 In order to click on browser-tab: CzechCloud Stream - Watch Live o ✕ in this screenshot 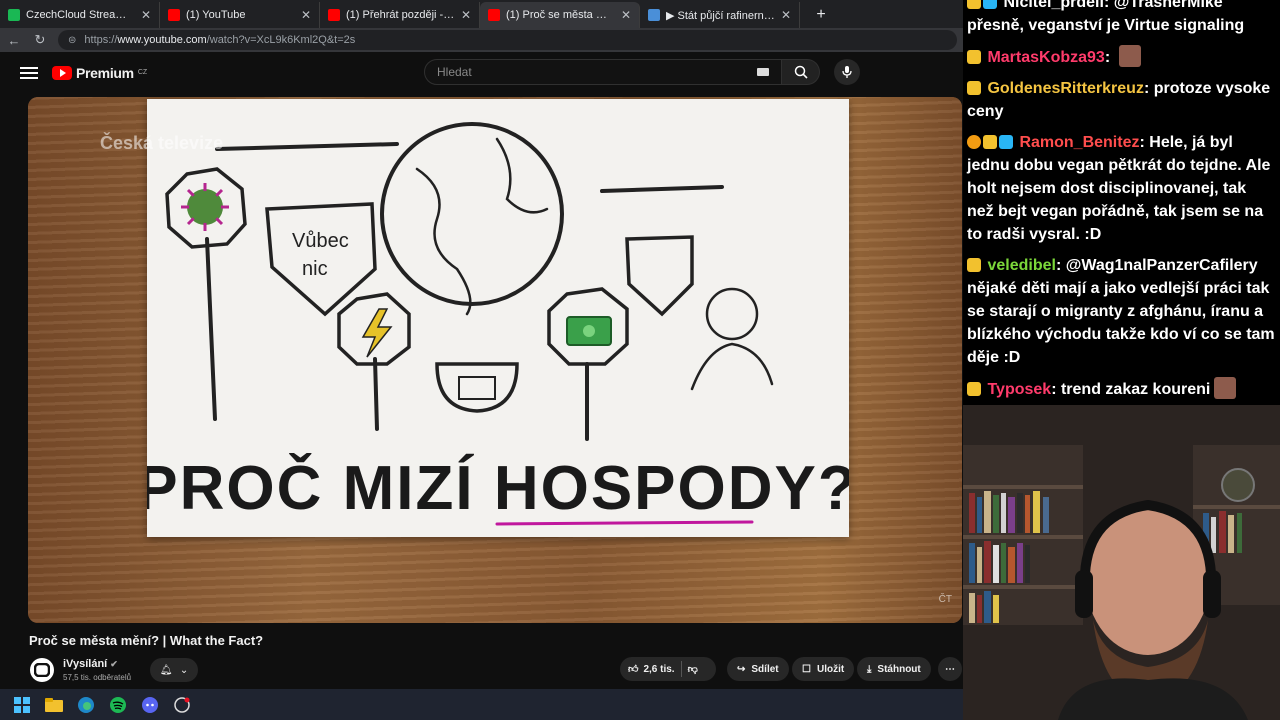, I will do `click(80, 15)`.